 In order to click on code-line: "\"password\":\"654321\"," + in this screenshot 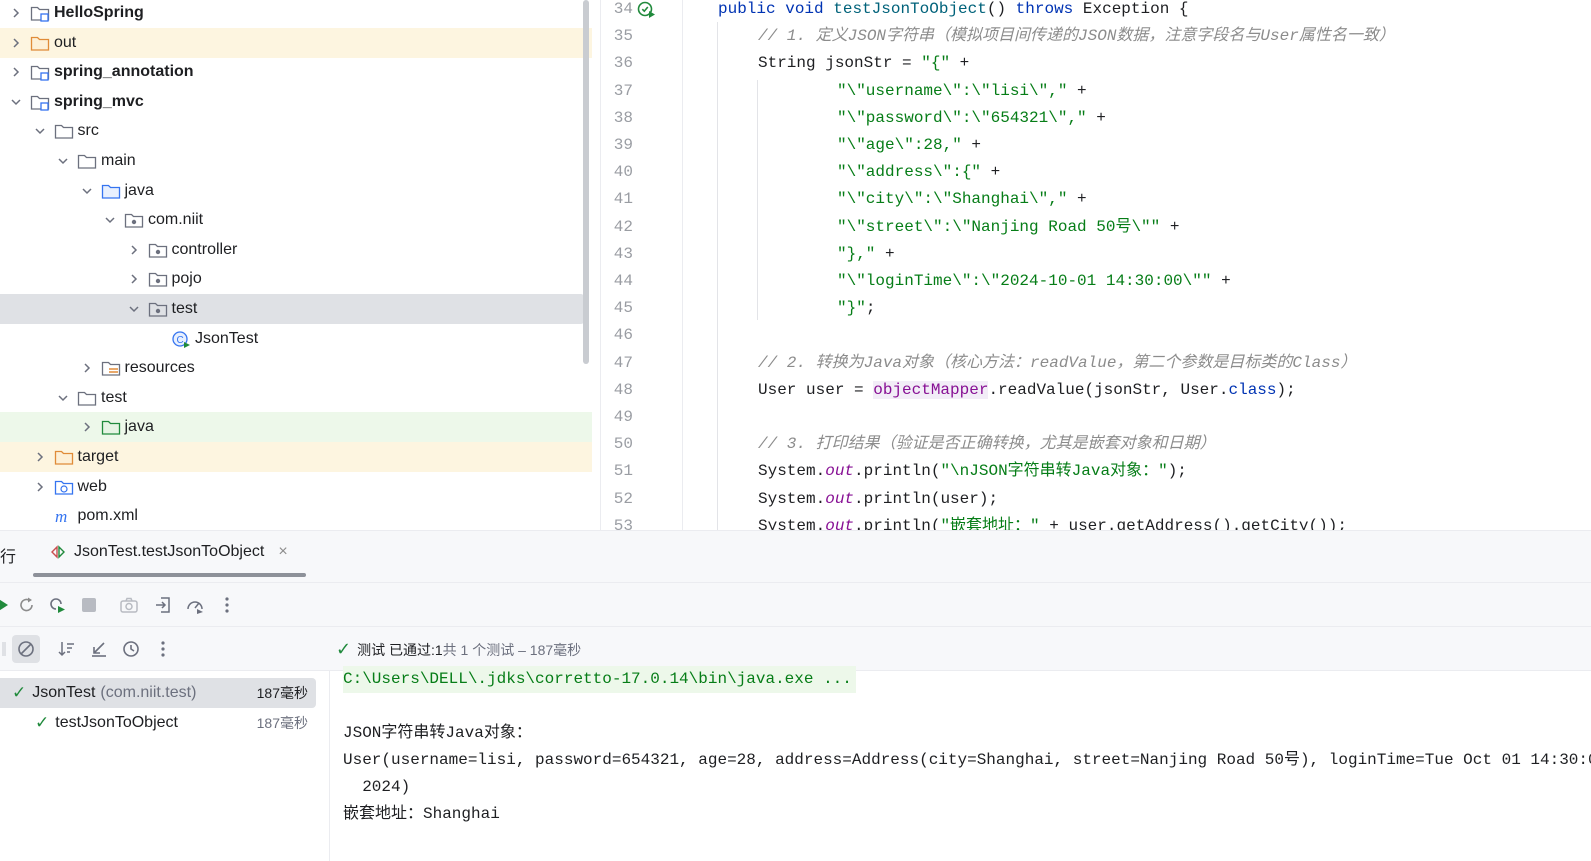, I will do `click(971, 118)`.